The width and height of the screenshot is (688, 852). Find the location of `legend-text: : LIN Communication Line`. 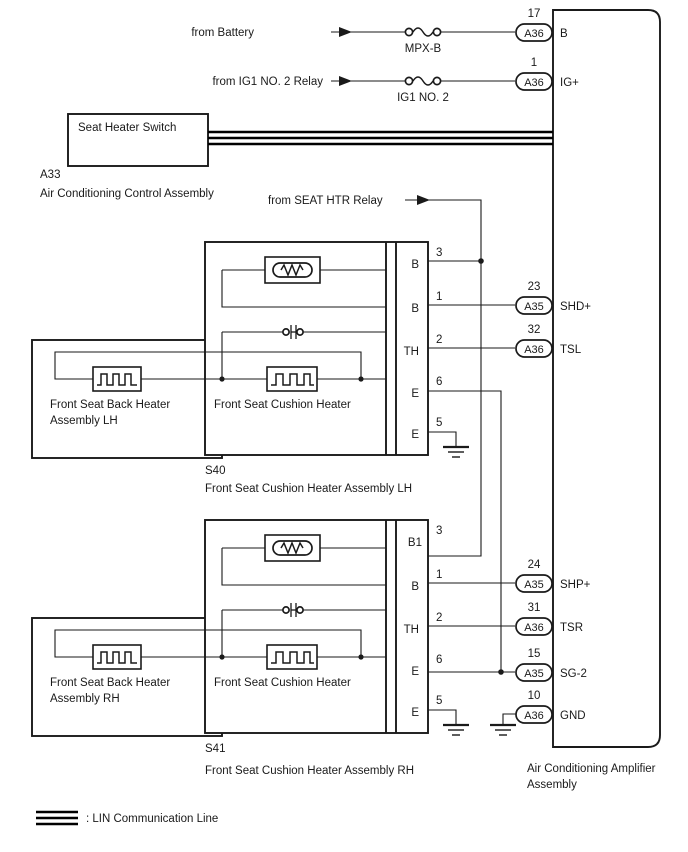

legend-text: : LIN Communication Line is located at coordinates (152, 819).